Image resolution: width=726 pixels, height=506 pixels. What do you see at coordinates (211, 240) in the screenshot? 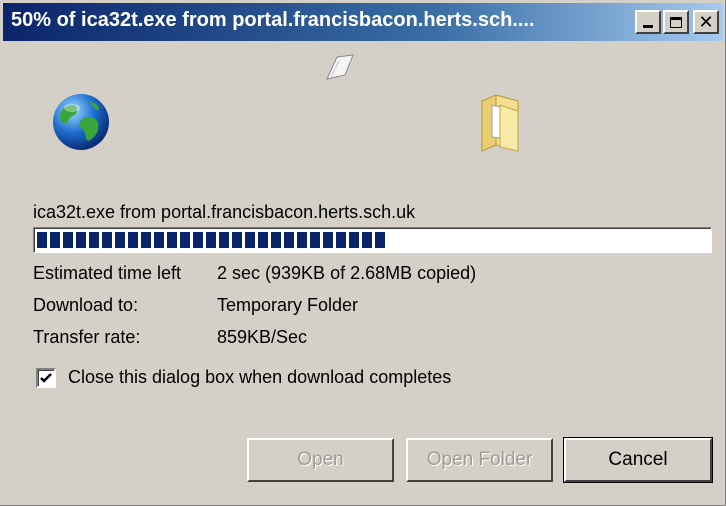
I see `progress-fill` at bounding box center [211, 240].